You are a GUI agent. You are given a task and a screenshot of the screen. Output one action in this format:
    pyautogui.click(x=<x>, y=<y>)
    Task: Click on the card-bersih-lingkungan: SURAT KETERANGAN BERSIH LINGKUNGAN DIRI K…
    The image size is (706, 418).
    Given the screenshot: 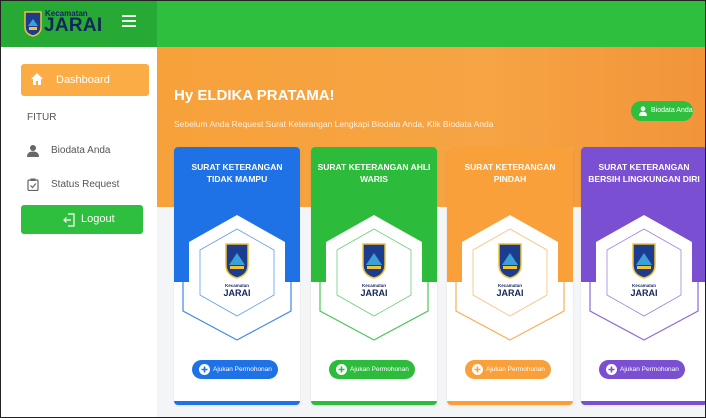 What is the action you would take?
    pyautogui.click(x=643, y=276)
    